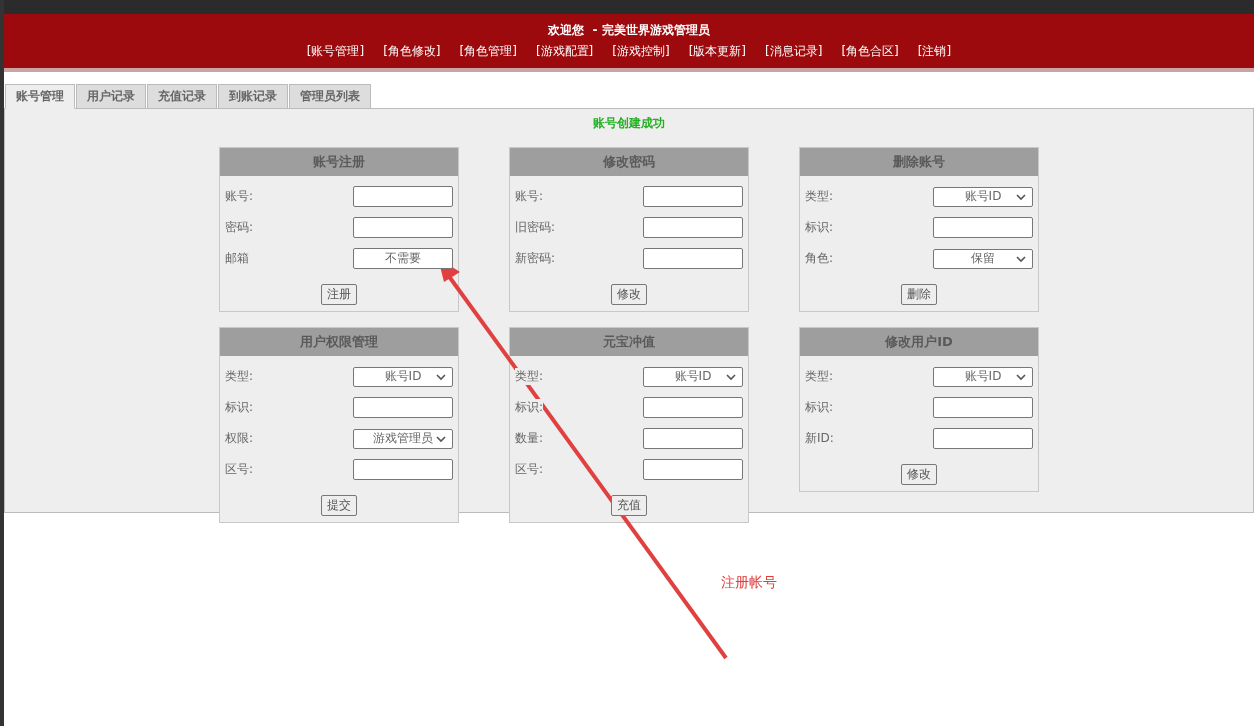 This screenshot has width=1254, height=726. I want to click on tab: 充值记录, so click(182, 96).